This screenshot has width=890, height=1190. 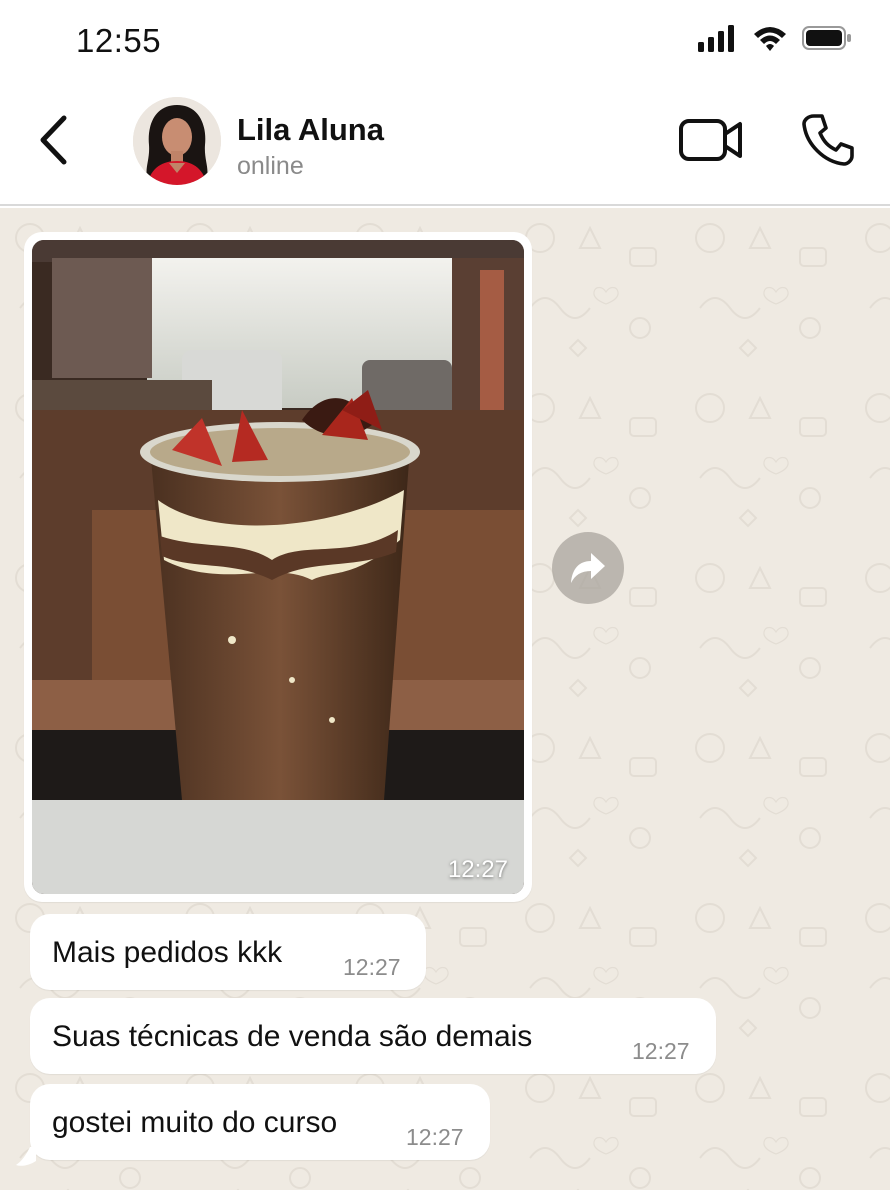 I want to click on message-text: Suas técnicas de venda são demais, so click(x=292, y=1036).